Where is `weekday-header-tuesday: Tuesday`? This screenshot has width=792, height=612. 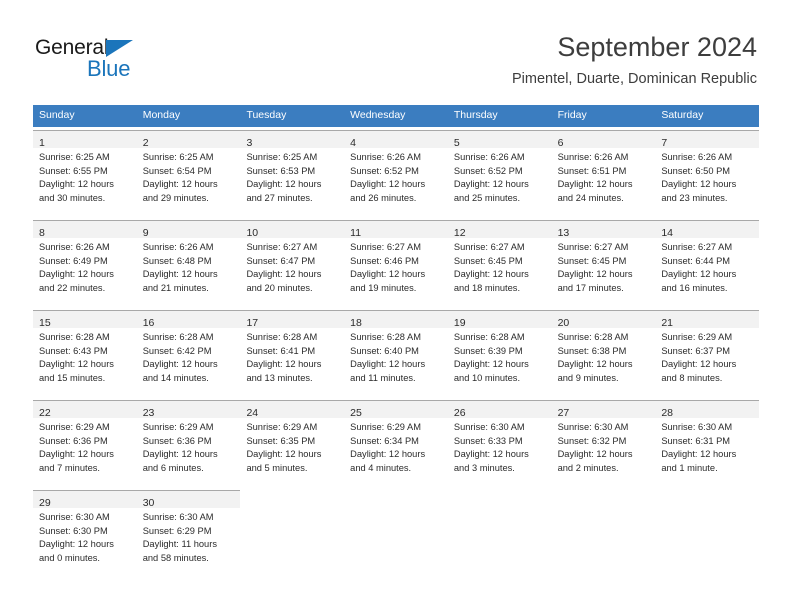
weekday-header-tuesday: Tuesday is located at coordinates (266, 115).